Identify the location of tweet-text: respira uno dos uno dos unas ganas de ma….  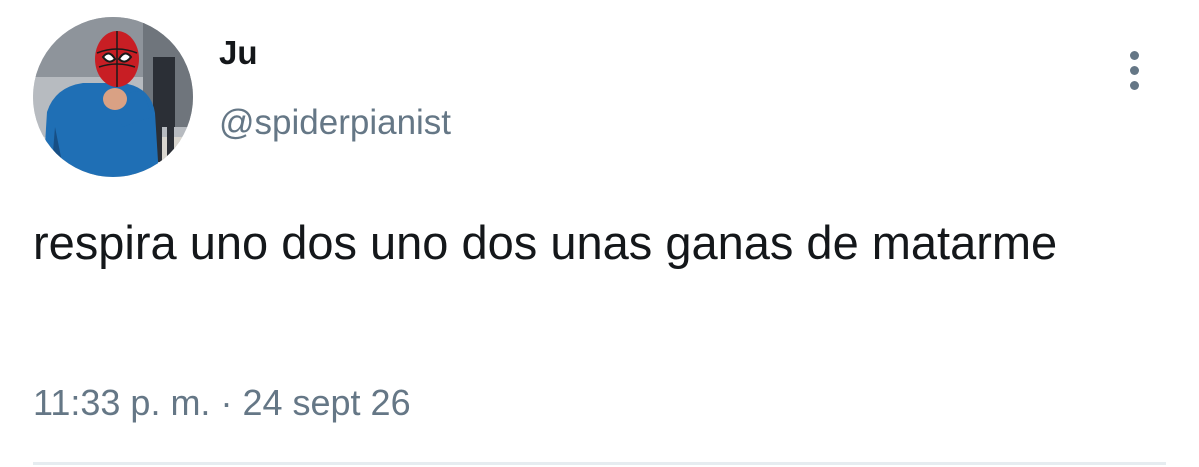
(545, 242).